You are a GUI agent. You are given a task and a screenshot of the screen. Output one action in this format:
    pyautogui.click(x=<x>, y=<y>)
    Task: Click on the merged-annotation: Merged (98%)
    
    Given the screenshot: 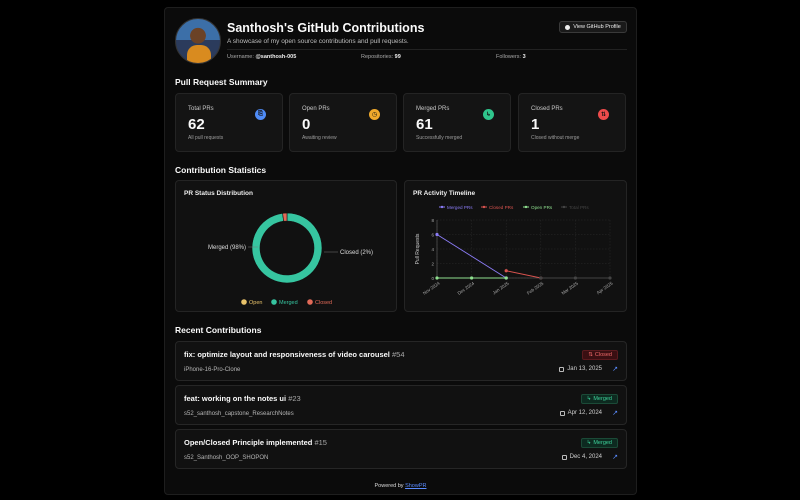 What is the action you would take?
    pyautogui.click(x=227, y=248)
    